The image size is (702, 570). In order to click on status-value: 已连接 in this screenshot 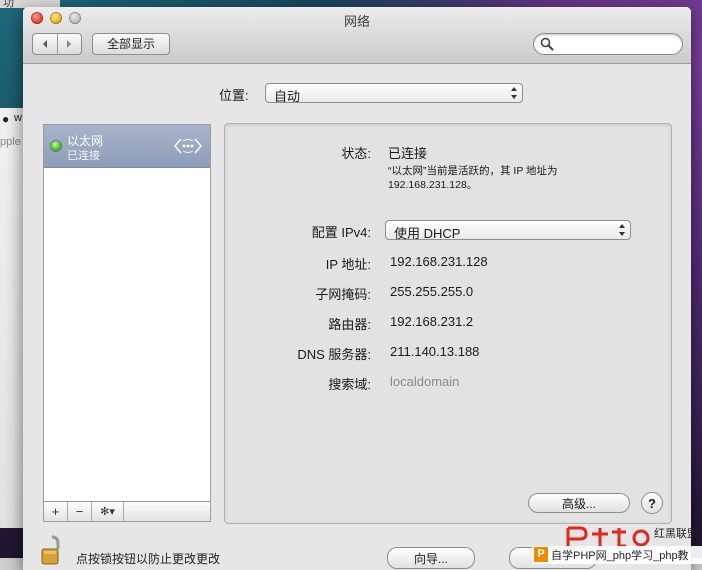, I will do `click(408, 153)`.